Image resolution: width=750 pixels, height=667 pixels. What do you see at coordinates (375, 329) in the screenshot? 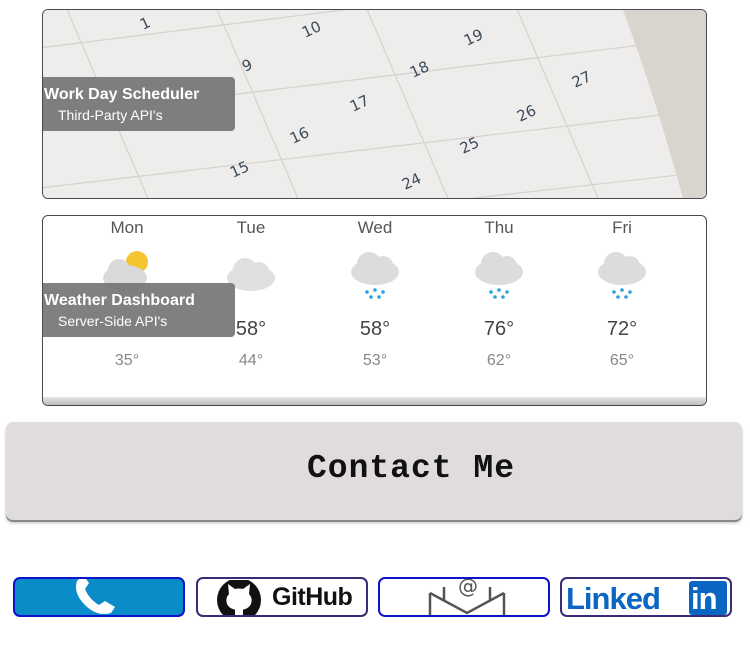
I see `forecast-high: 58°` at bounding box center [375, 329].